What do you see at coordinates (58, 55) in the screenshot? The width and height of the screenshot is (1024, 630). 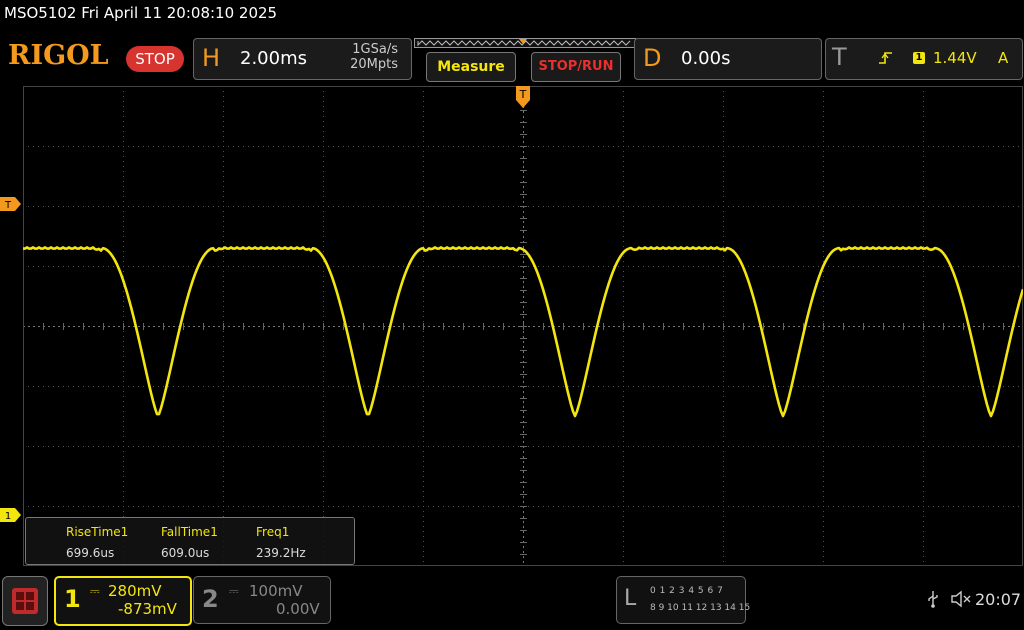 I see `rigol-logo: RIGOL` at bounding box center [58, 55].